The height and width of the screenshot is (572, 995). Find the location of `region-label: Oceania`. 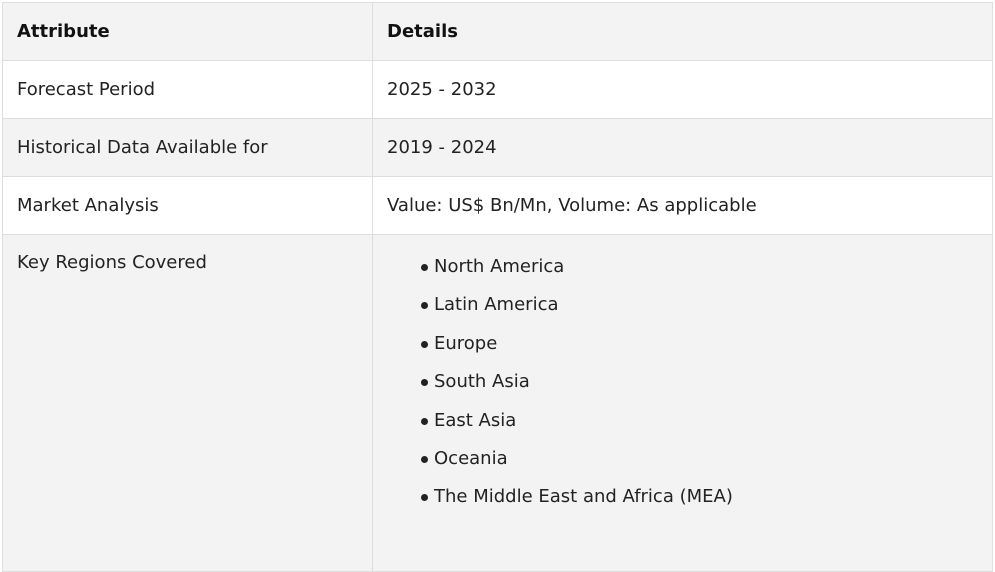

region-label: Oceania is located at coordinates (471, 458).